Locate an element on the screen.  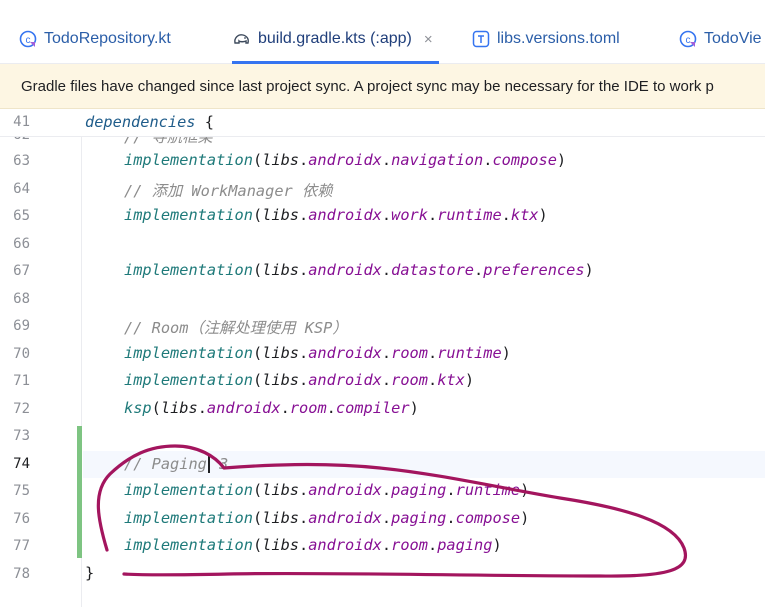
toml-file-icon is located at coordinates (481, 39).